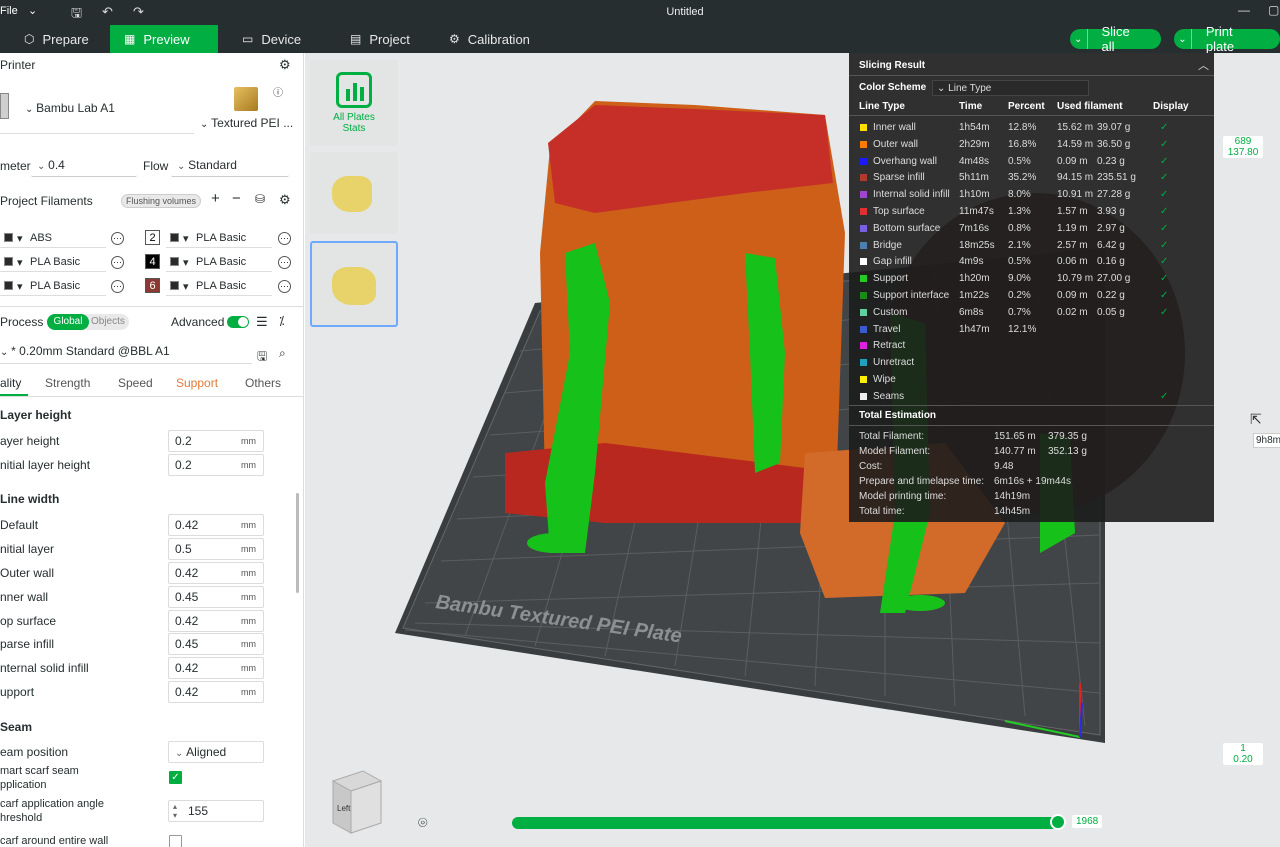 The width and height of the screenshot is (1280, 847). What do you see at coordinates (135, 383) in the screenshot?
I see `tab-speed: Speed` at bounding box center [135, 383].